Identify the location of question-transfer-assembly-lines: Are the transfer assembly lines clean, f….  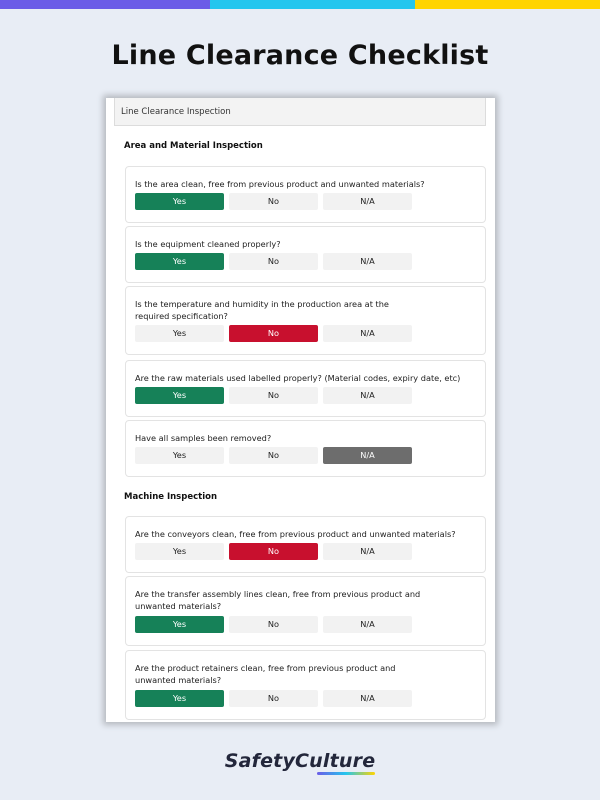
(305, 611).